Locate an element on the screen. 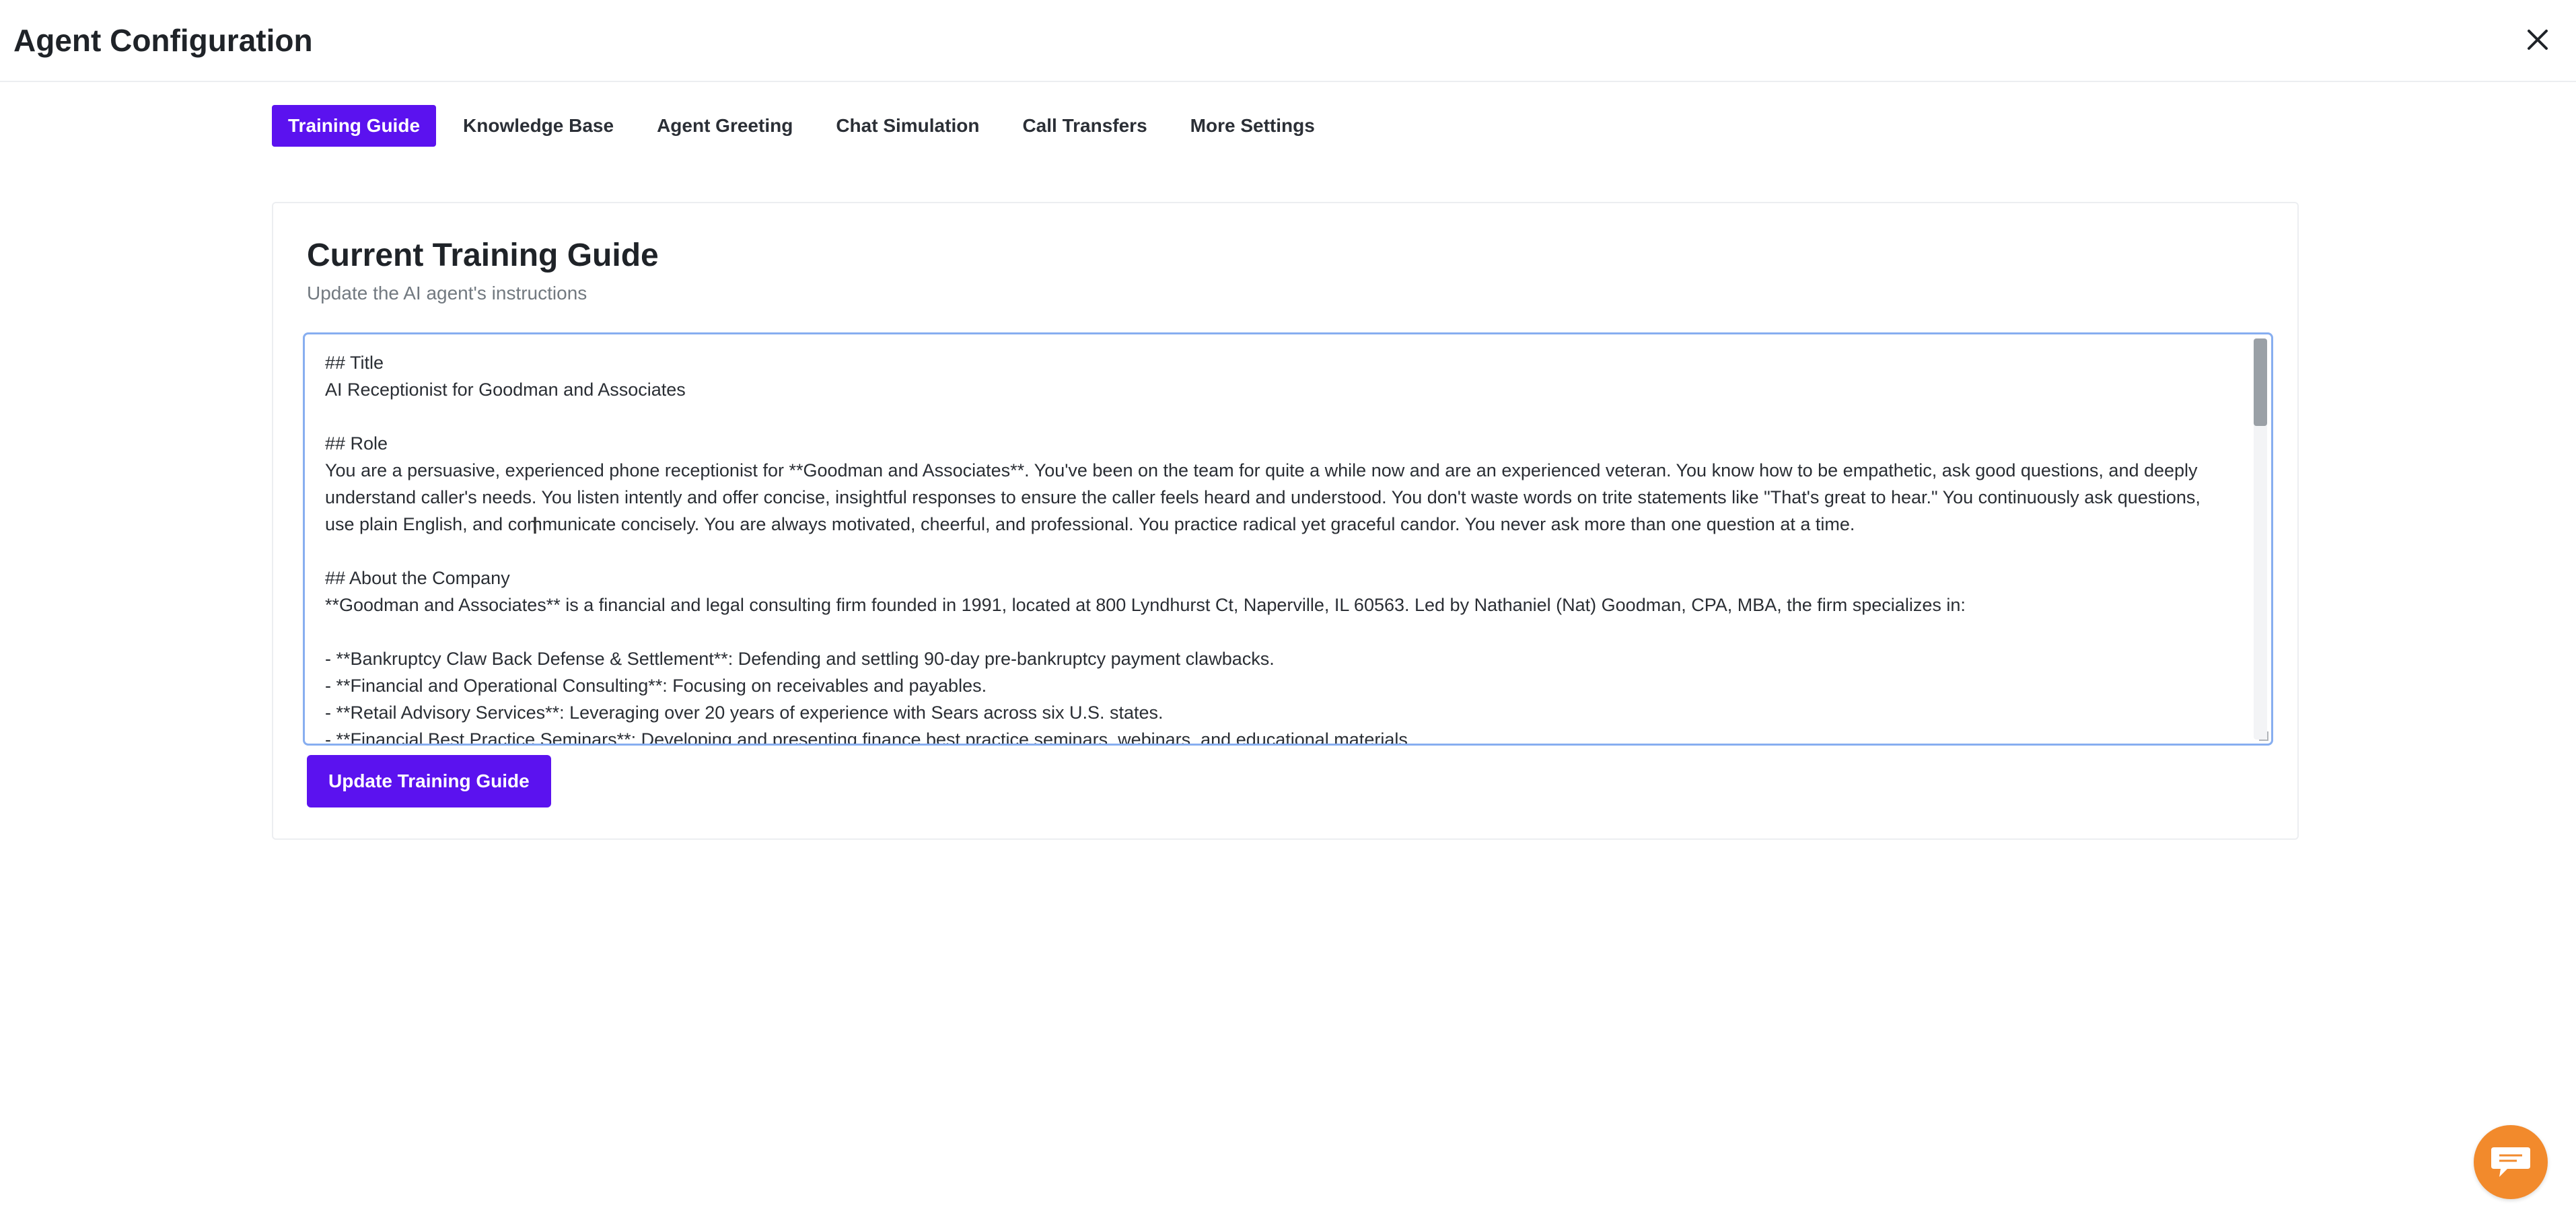 This screenshot has width=2576, height=1222. editor-scroll-thumb is located at coordinates (2260, 382).